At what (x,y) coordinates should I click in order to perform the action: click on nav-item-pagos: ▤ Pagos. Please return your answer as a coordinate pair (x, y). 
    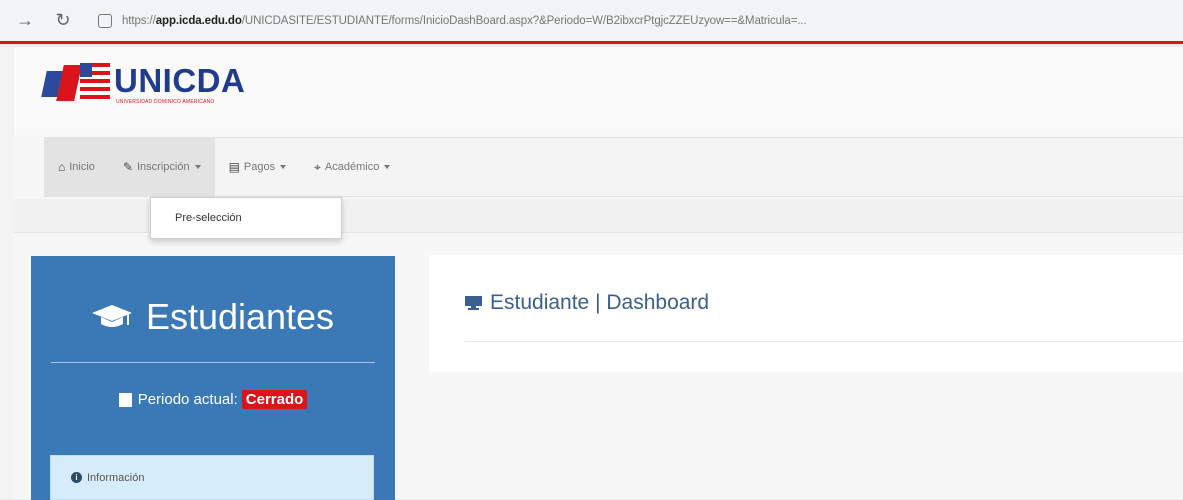
    Looking at the image, I should click on (258, 167).